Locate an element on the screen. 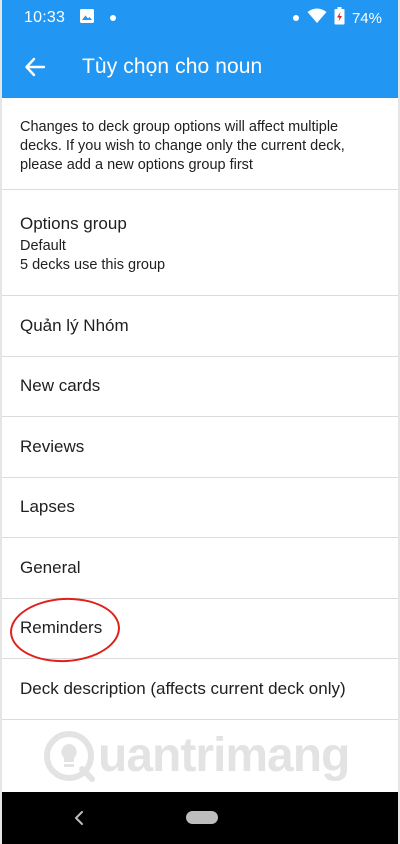 Image resolution: width=400 pixels, height=844 pixels. battery-percent: 74% is located at coordinates (366, 18).